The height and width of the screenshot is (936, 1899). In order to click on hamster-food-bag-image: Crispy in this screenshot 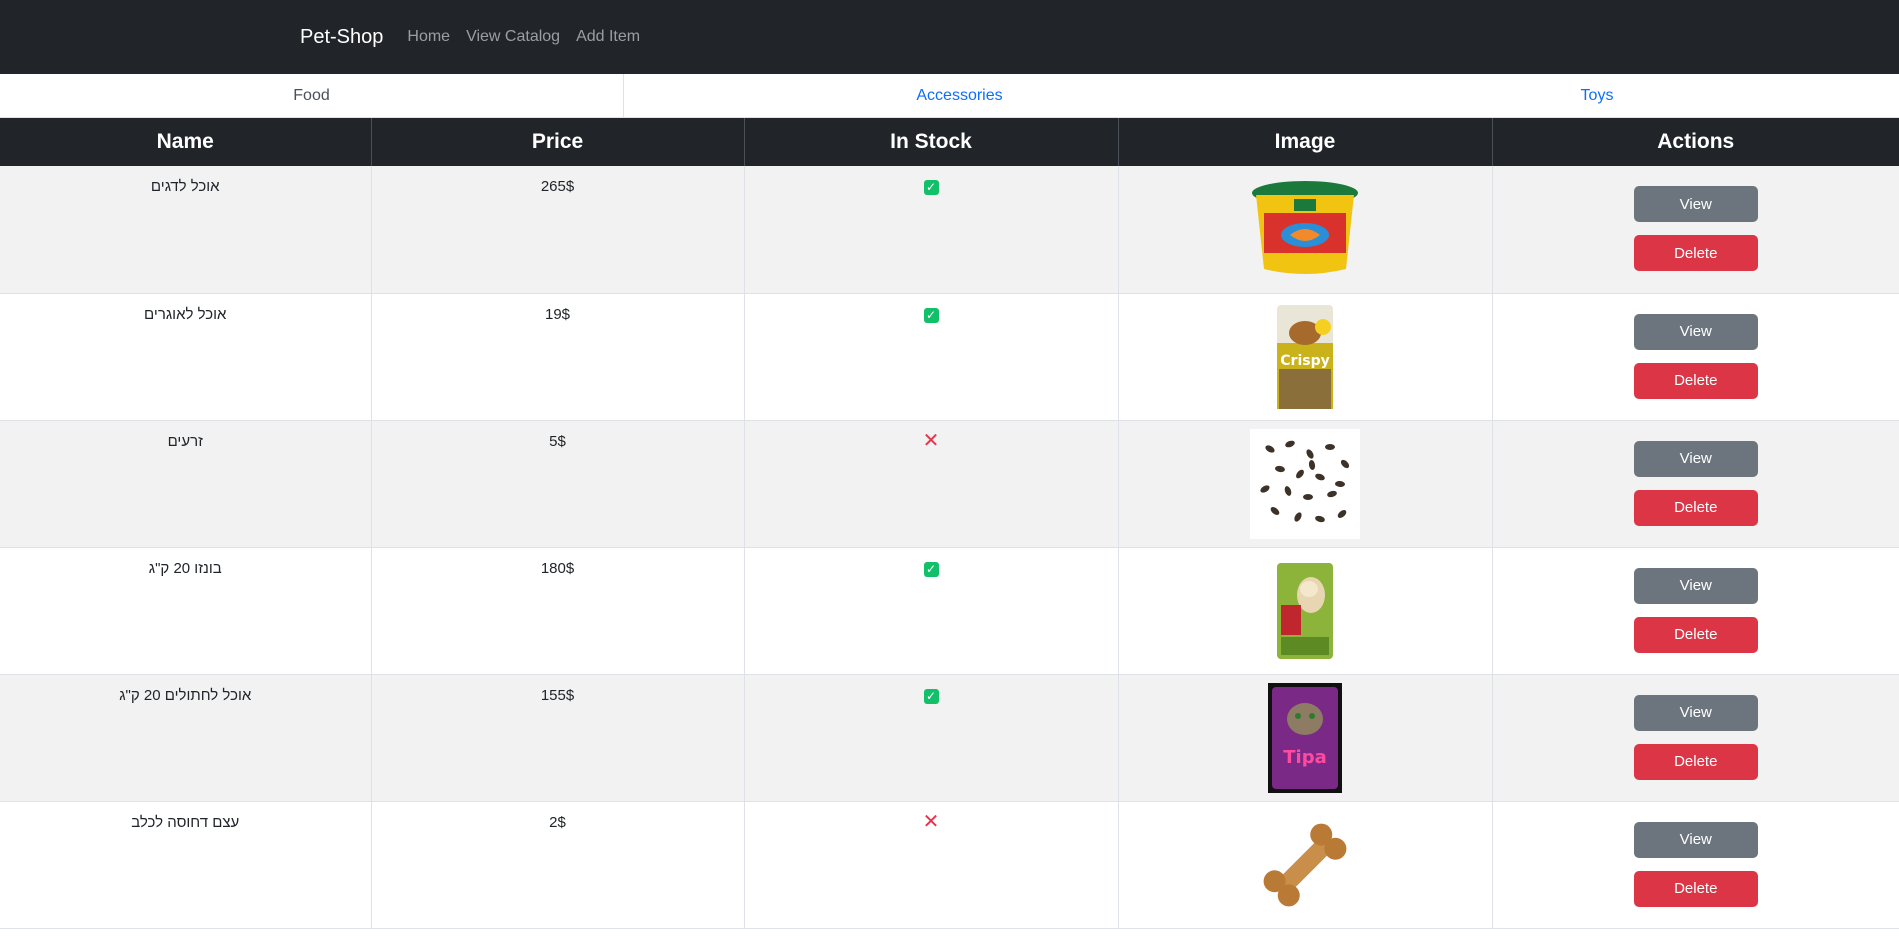, I will do `click(1305, 357)`.